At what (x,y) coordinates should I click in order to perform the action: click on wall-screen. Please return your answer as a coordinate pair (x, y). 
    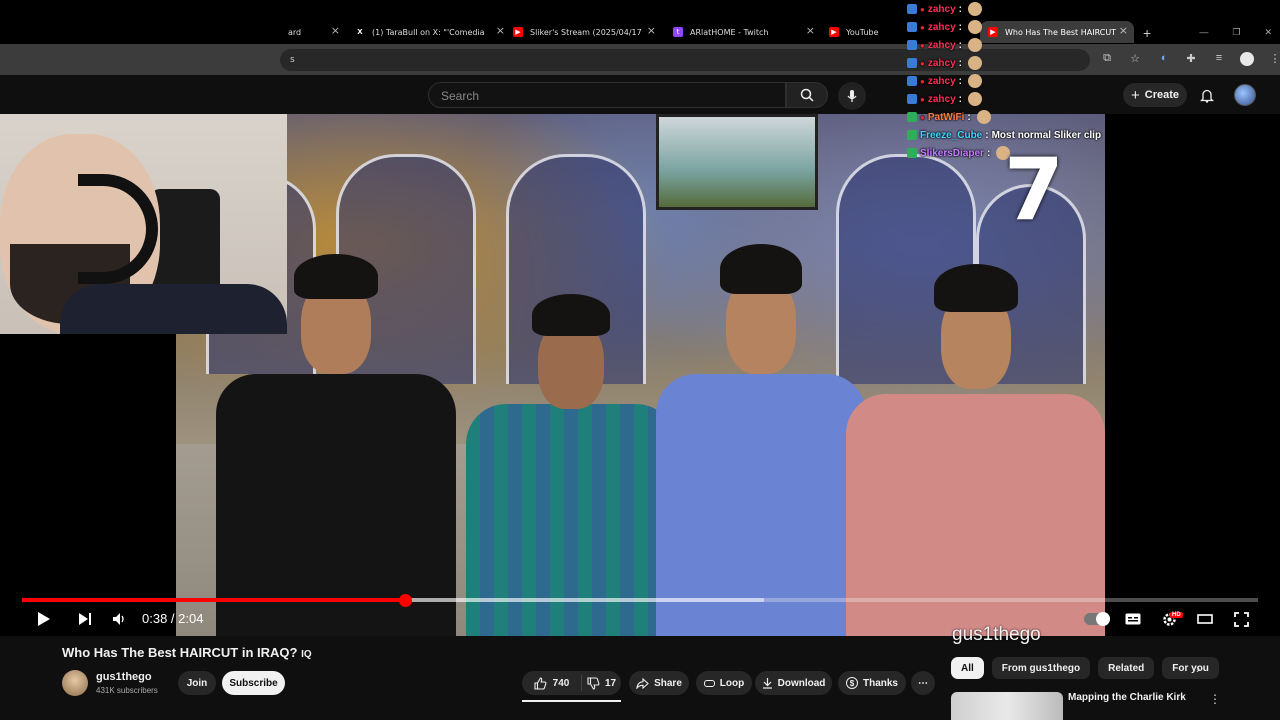
    Looking at the image, I should click on (737, 162).